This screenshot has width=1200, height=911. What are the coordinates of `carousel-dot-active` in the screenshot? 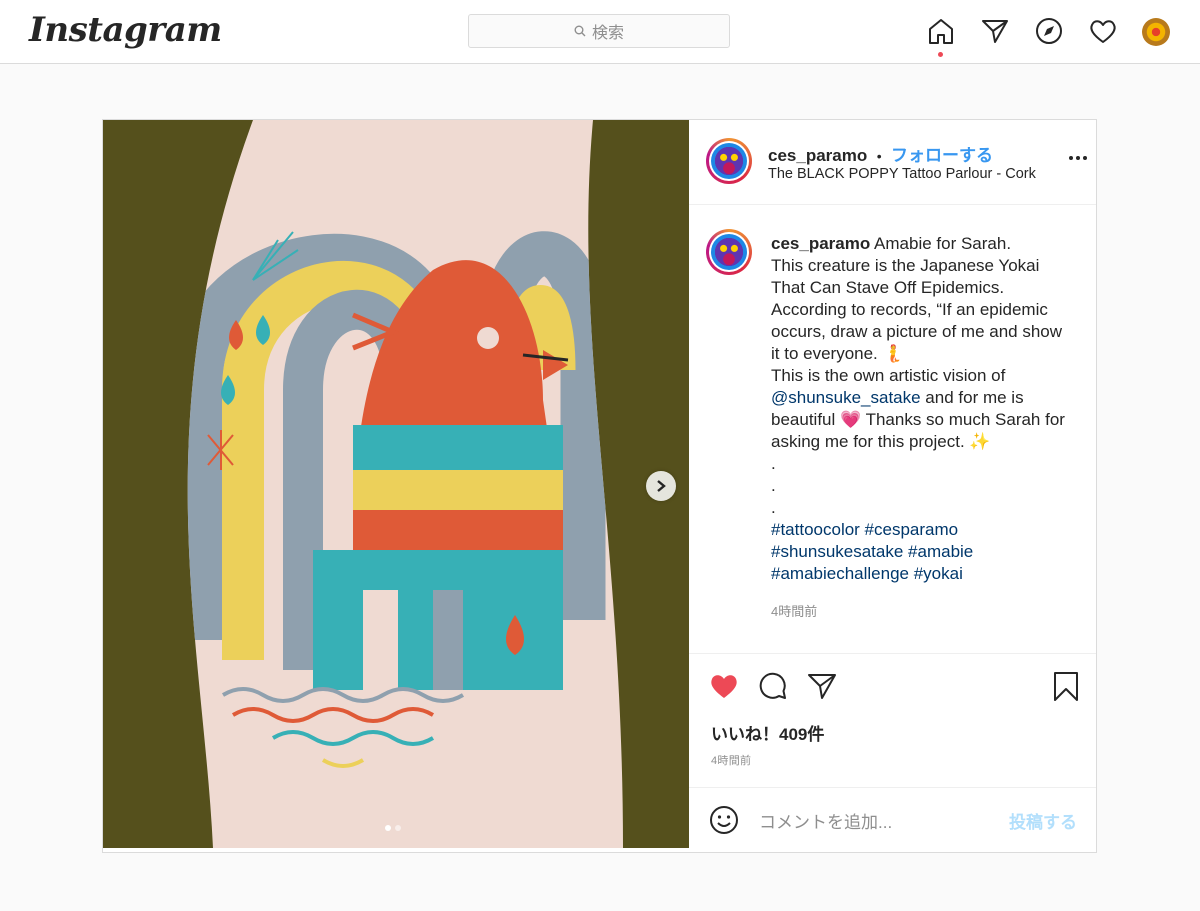 It's located at (388, 828).